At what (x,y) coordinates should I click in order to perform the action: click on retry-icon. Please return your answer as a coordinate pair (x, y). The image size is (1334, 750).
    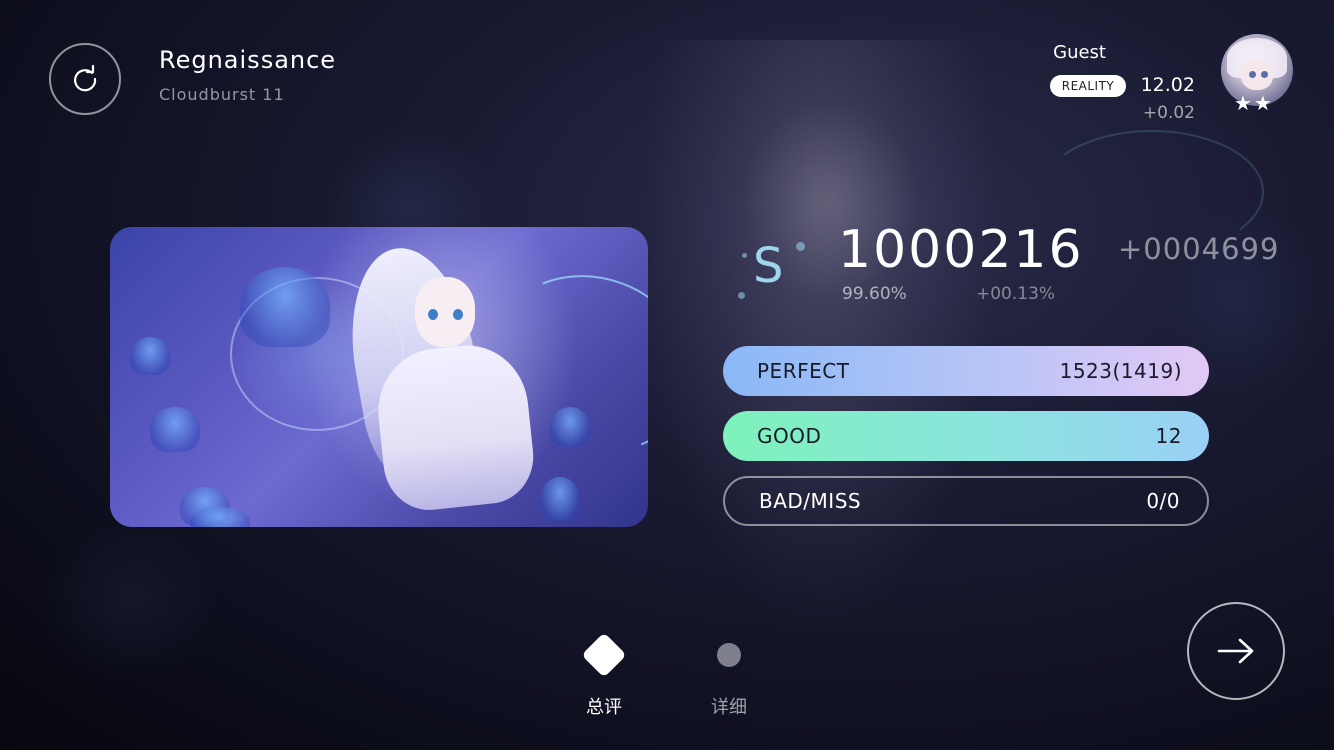
    Looking at the image, I should click on (85, 78).